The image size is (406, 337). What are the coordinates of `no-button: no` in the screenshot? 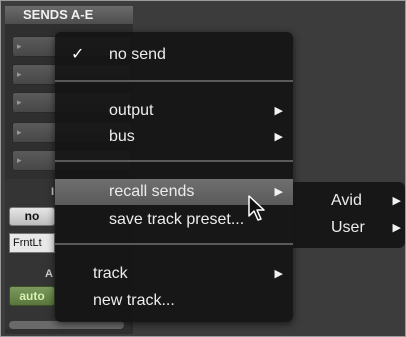 It's located at (32, 216).